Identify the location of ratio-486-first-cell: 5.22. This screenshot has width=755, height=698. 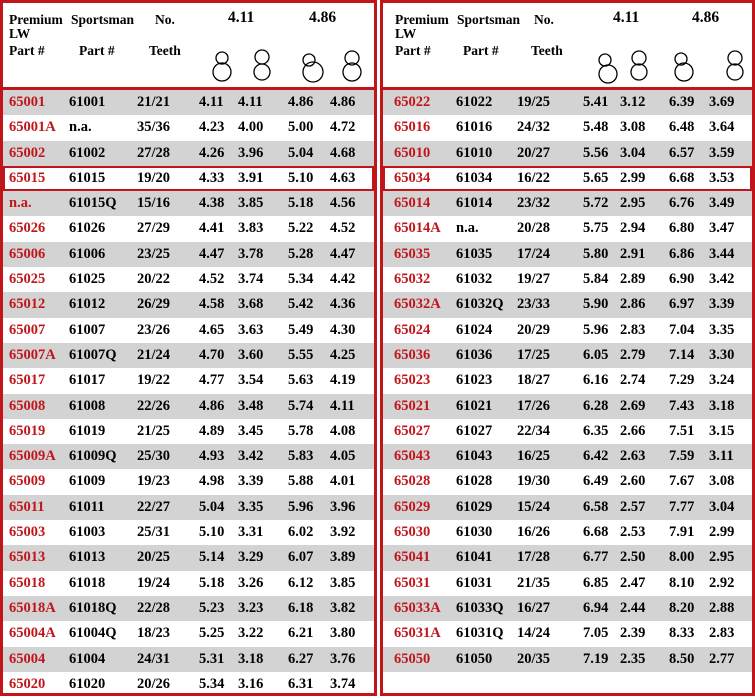
(301, 228).